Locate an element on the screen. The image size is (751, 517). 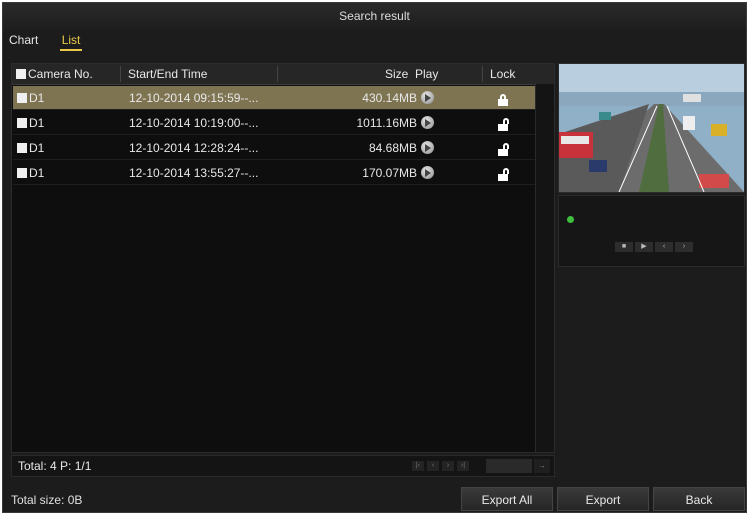
highway-preview-image is located at coordinates (651, 128).